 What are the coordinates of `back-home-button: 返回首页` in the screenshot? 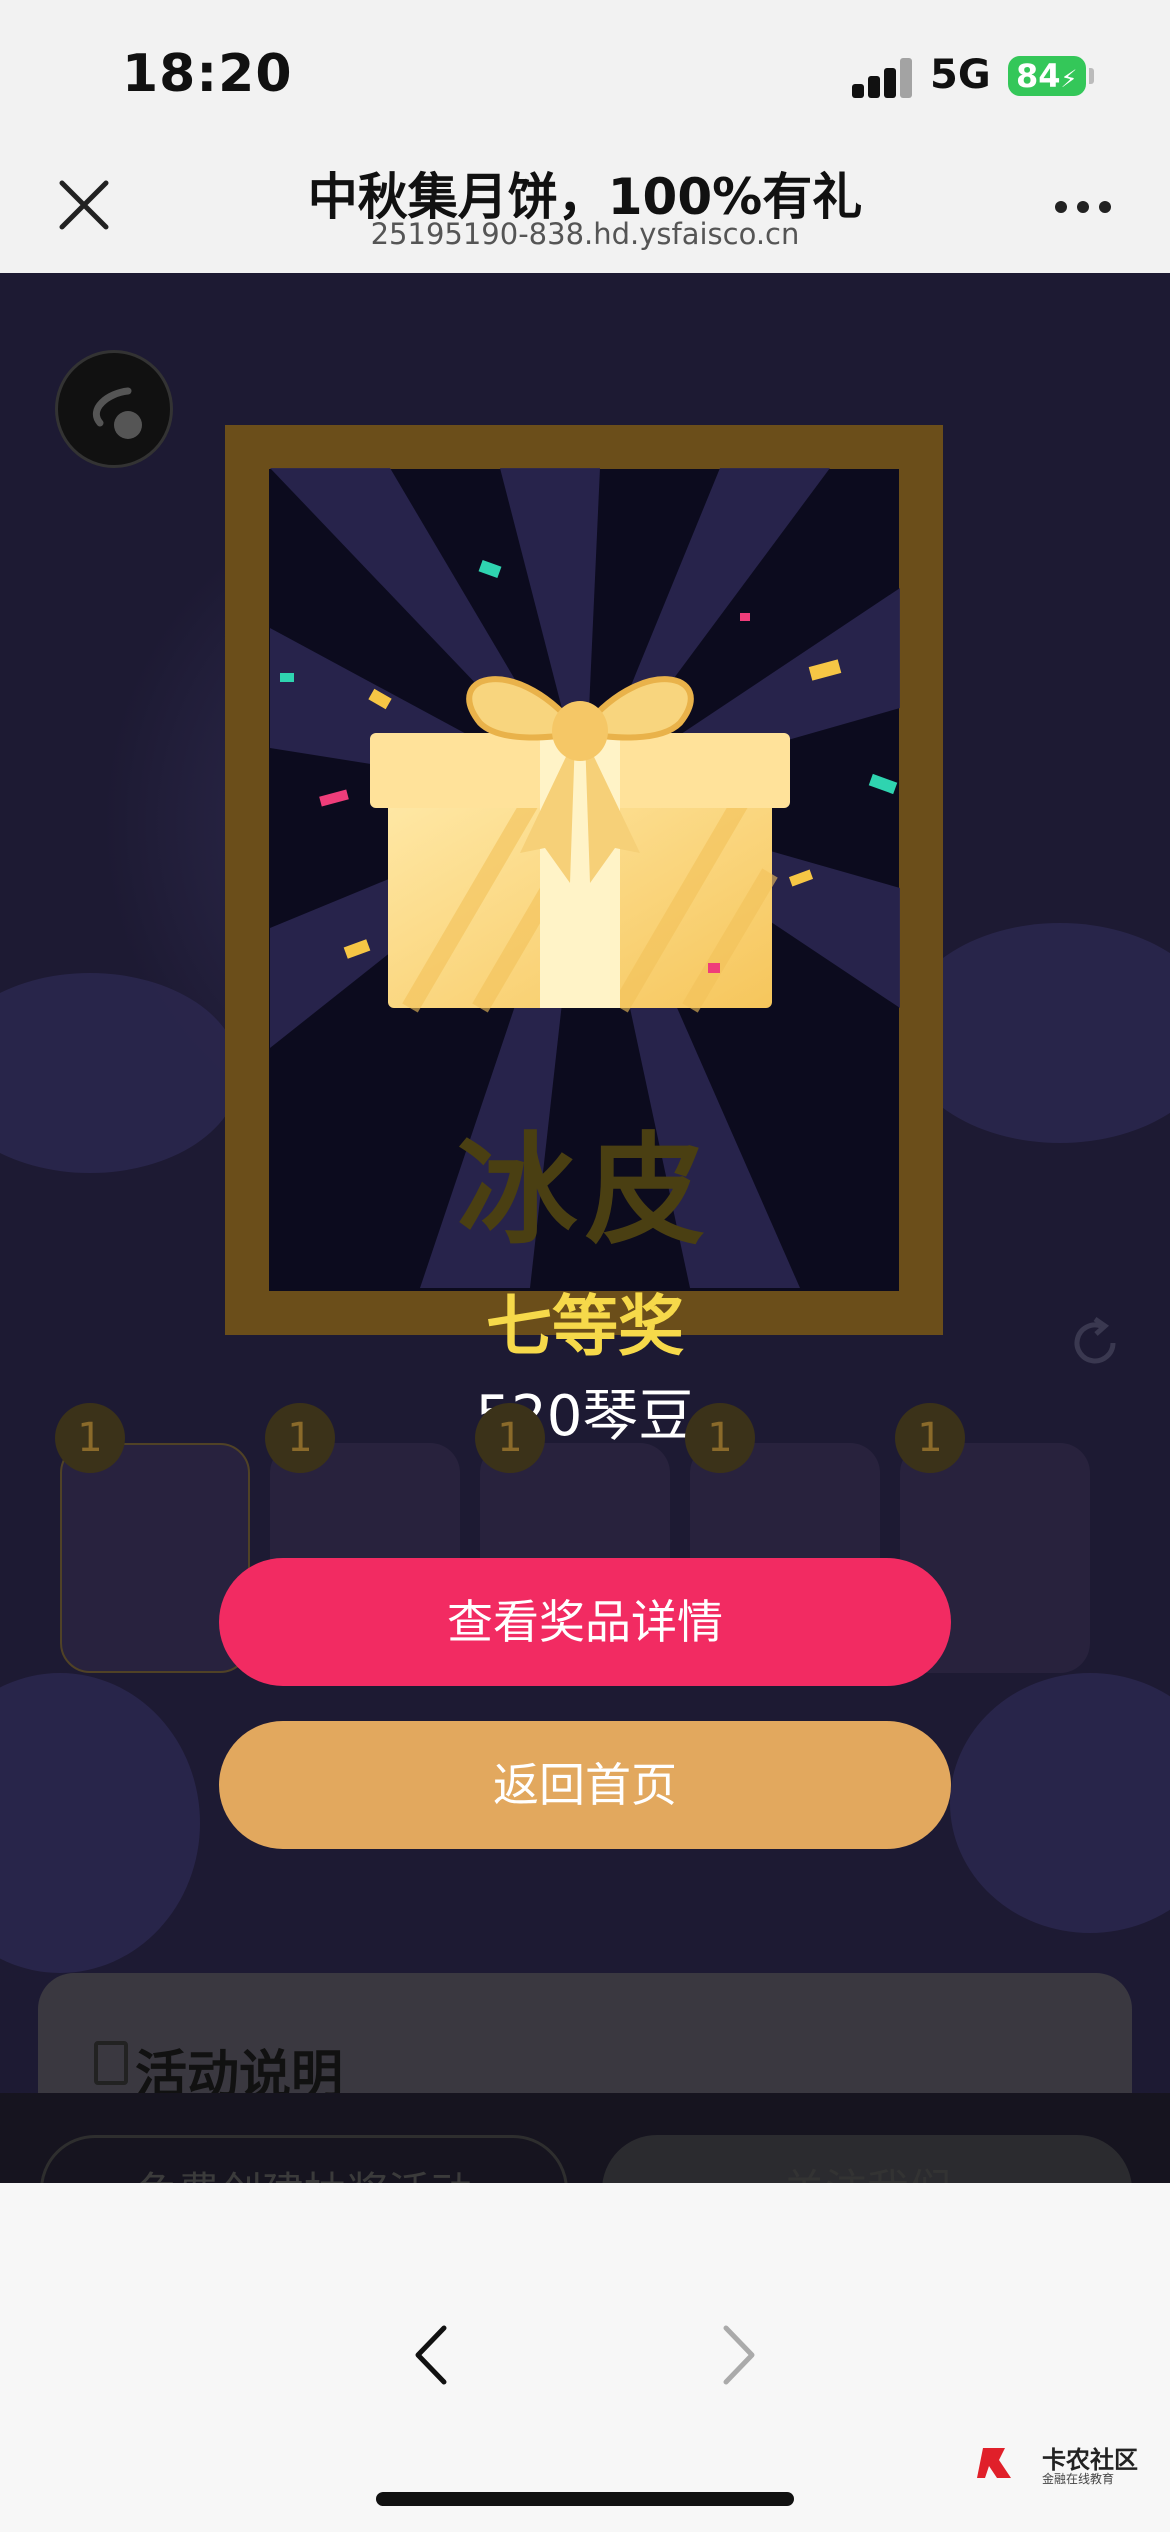 It's located at (585, 1785).